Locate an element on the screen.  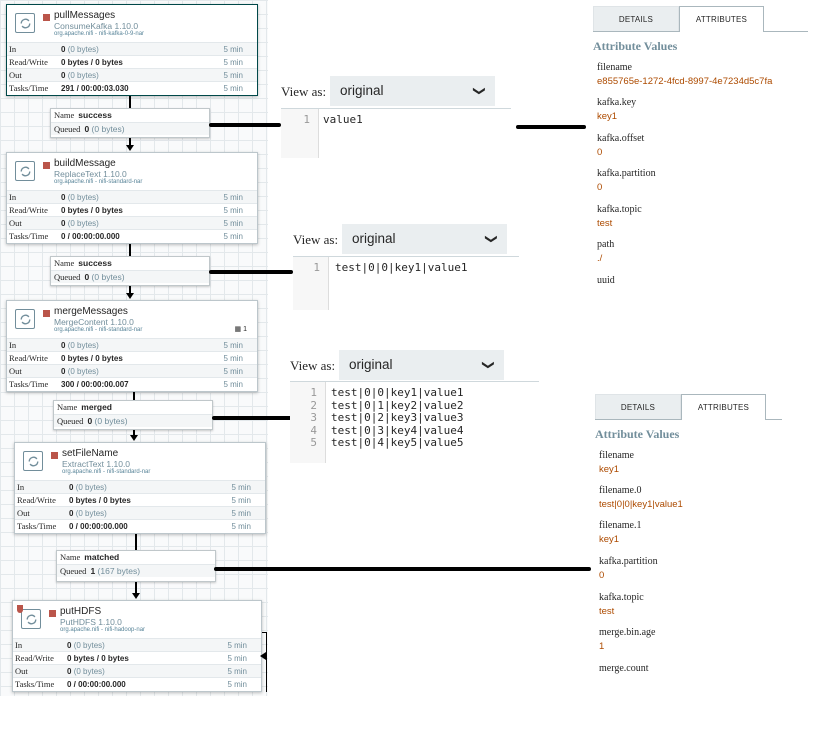
attribute-item: merge.count is located at coordinates (624, 668).